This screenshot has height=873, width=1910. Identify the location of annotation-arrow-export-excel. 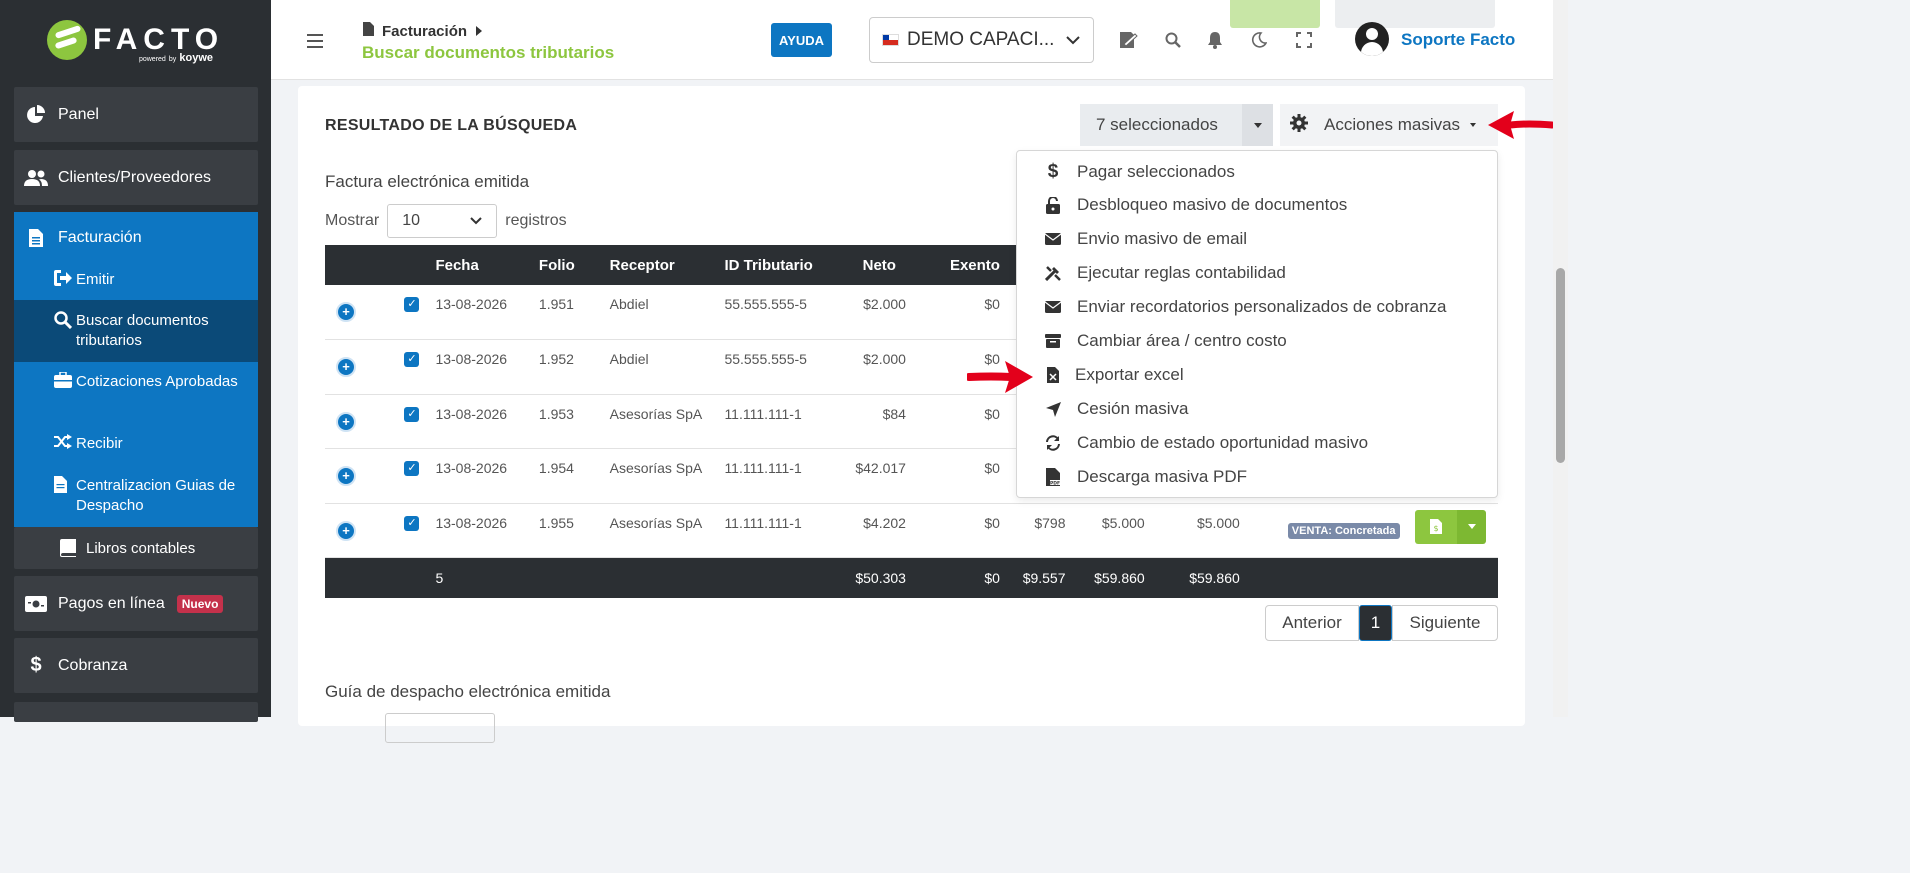
(1000, 377).